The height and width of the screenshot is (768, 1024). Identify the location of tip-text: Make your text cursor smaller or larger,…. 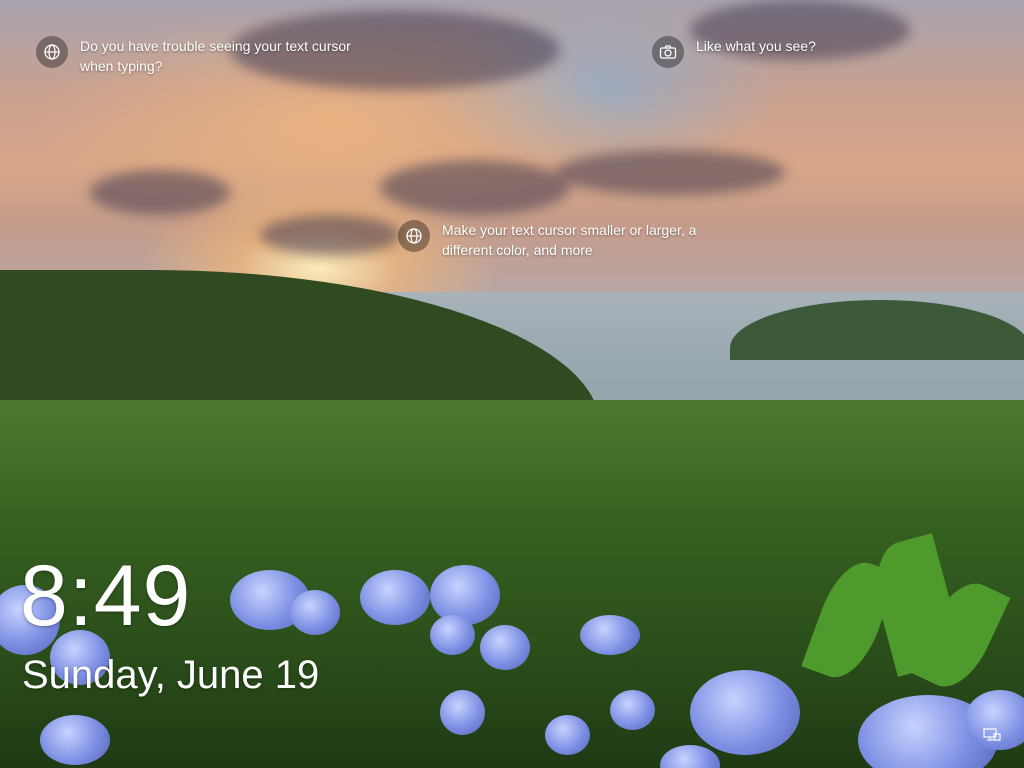
(569, 240).